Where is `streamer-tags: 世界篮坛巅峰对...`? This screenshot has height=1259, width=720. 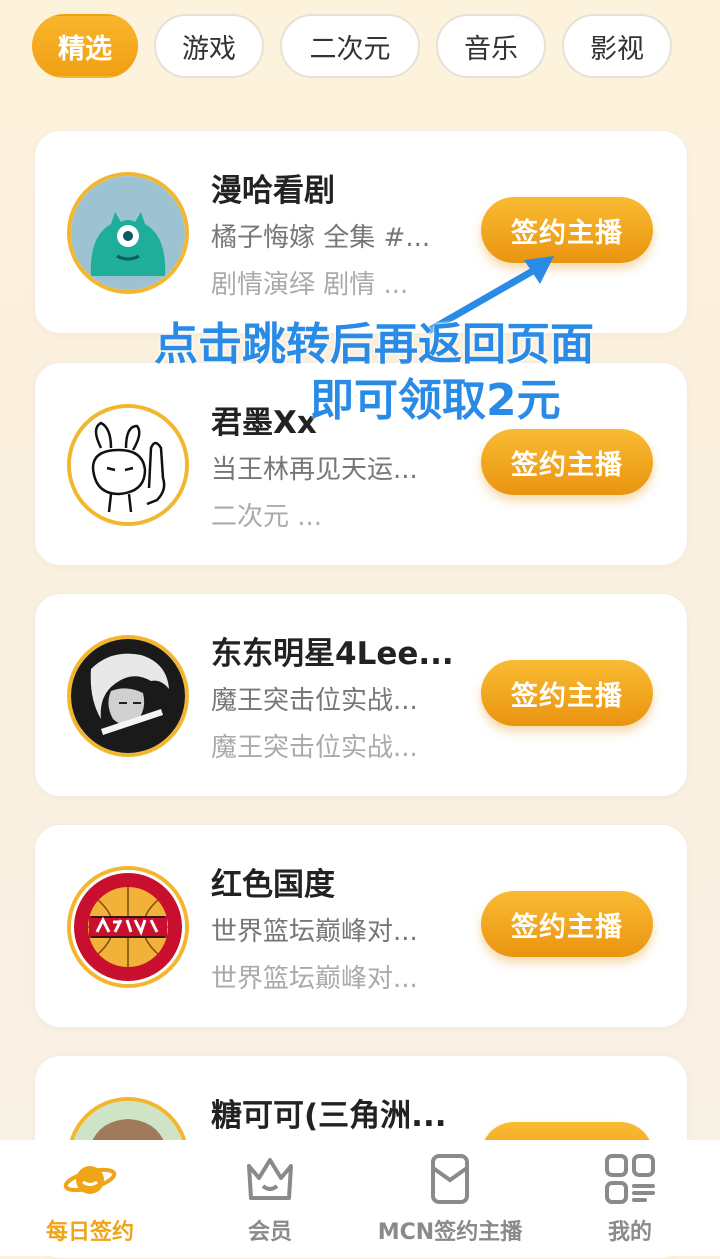 streamer-tags: 世界篮坛巅峰对... is located at coordinates (314, 979).